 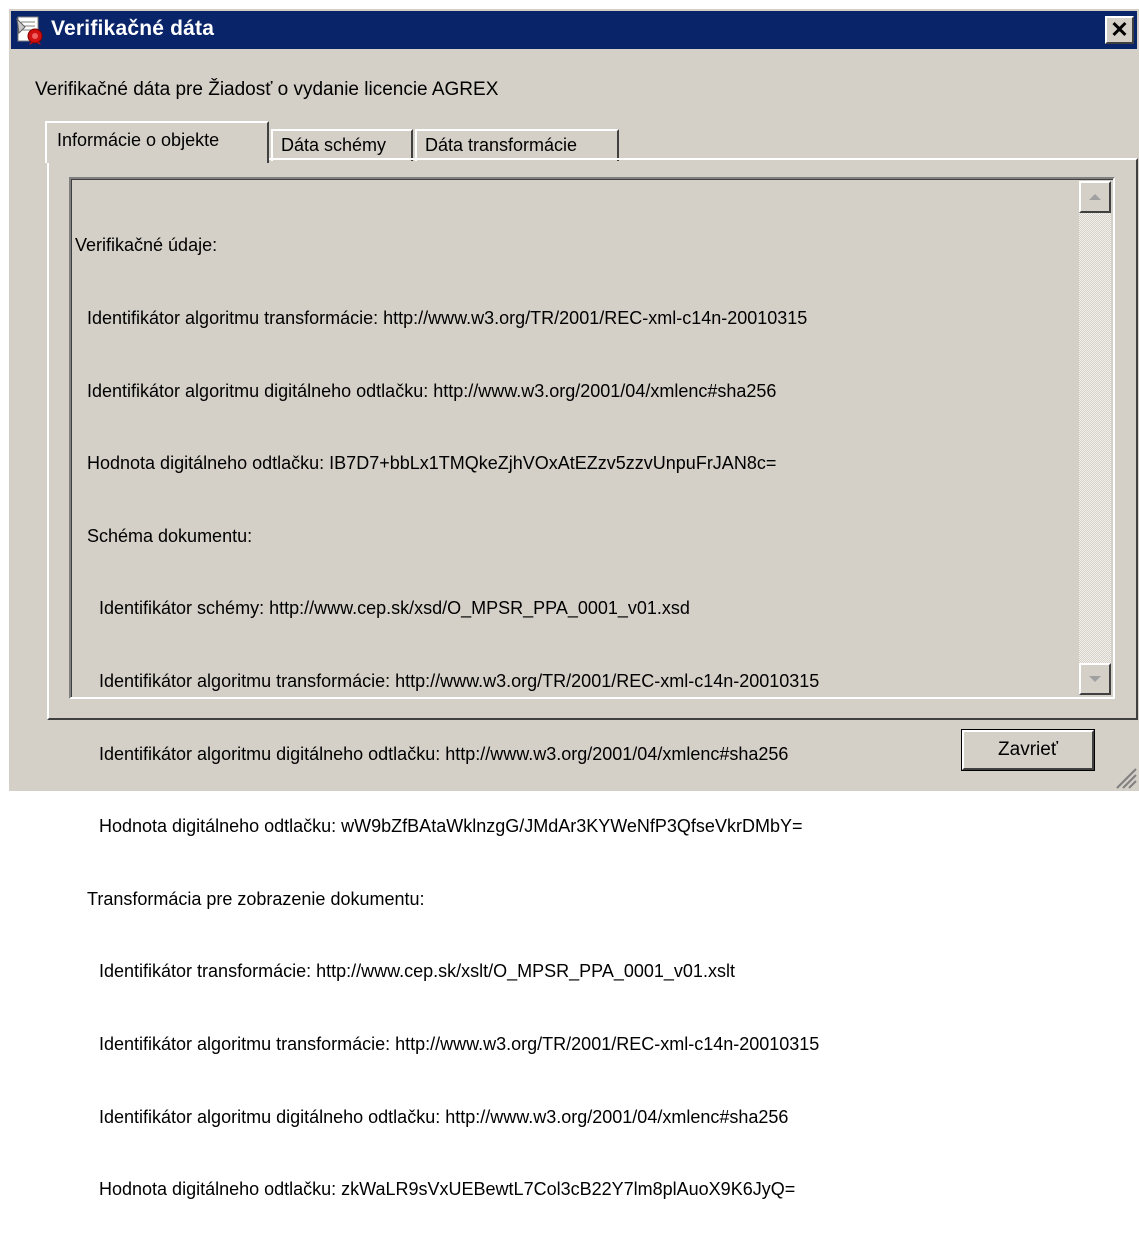 I want to click on arrow-down-icon, so click(x=1095, y=679).